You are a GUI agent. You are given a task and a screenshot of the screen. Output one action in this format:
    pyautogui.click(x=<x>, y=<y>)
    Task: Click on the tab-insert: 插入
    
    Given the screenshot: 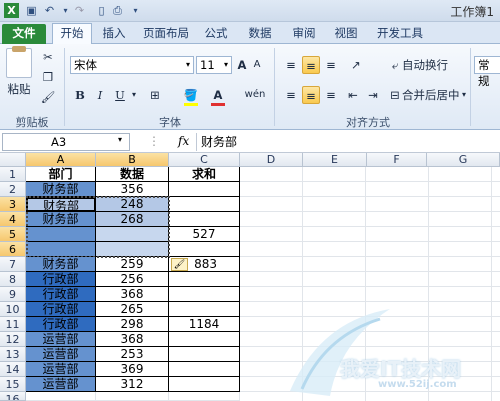 What is the action you would take?
    pyautogui.click(x=114, y=34)
    